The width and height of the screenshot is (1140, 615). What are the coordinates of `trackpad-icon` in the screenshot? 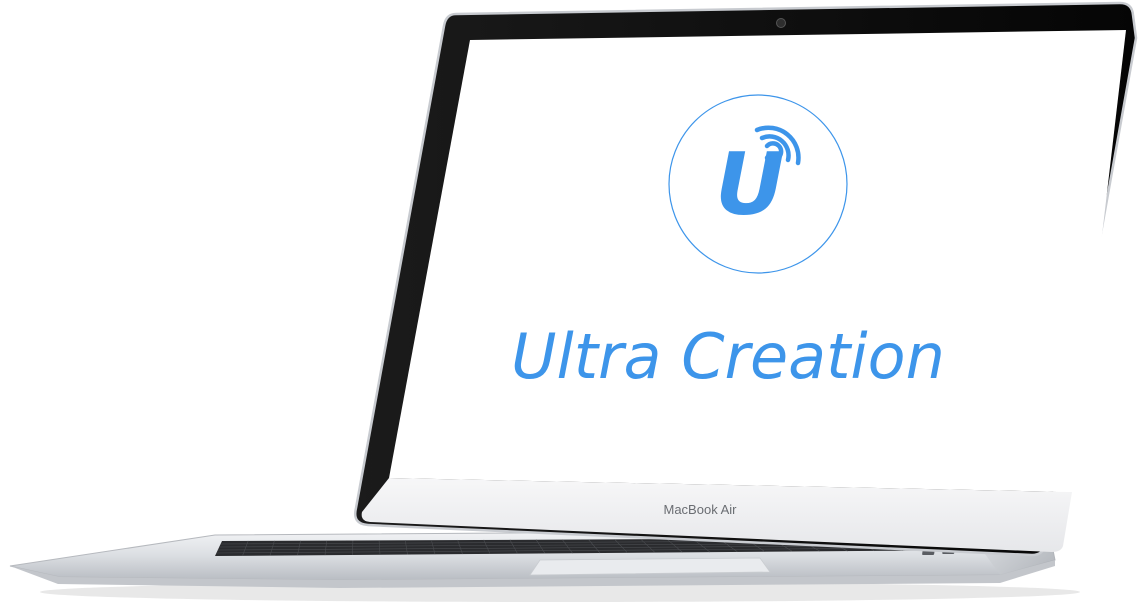 It's located at (650, 566).